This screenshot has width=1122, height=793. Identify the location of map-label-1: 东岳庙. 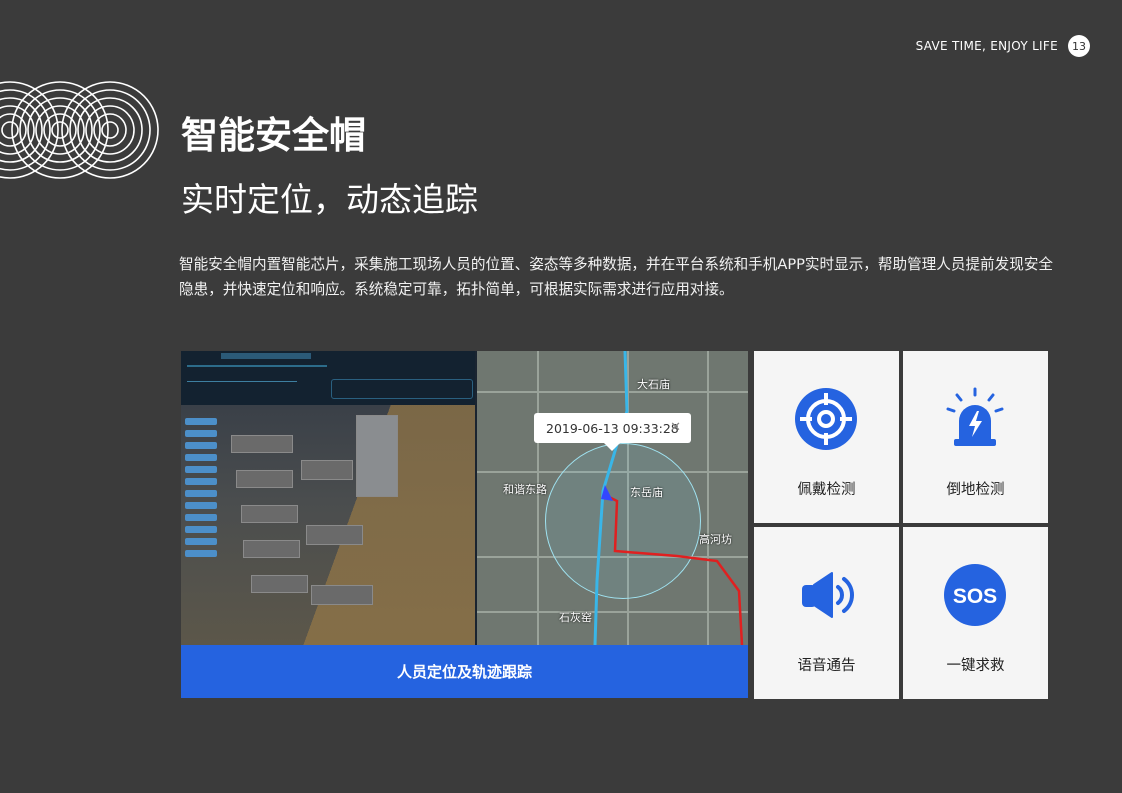
(646, 492).